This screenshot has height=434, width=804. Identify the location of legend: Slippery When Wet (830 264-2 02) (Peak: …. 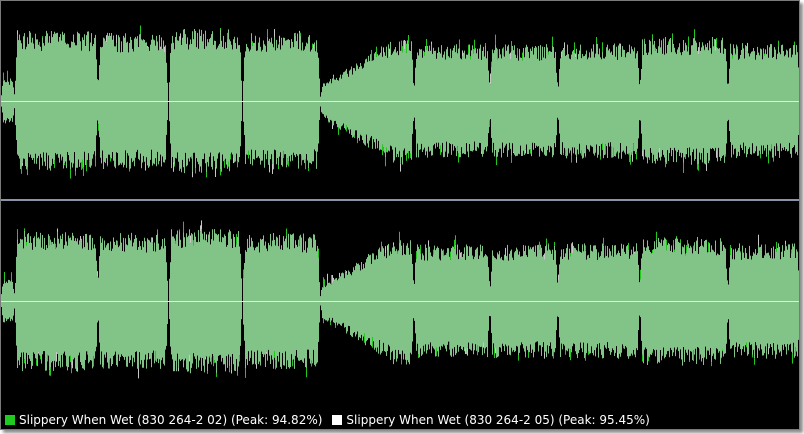
(332, 420).